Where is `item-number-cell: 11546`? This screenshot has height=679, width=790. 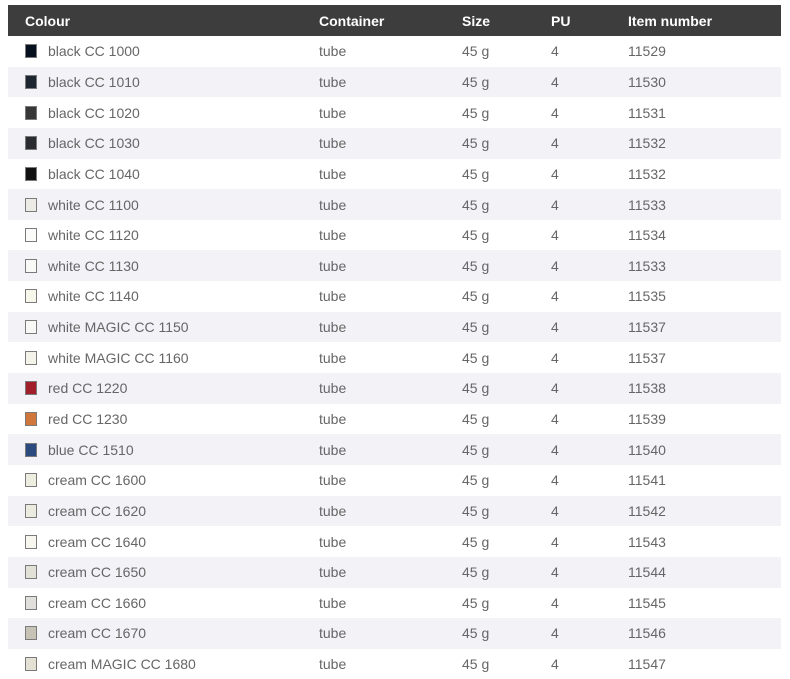 item-number-cell: 11546 is located at coordinates (647, 633).